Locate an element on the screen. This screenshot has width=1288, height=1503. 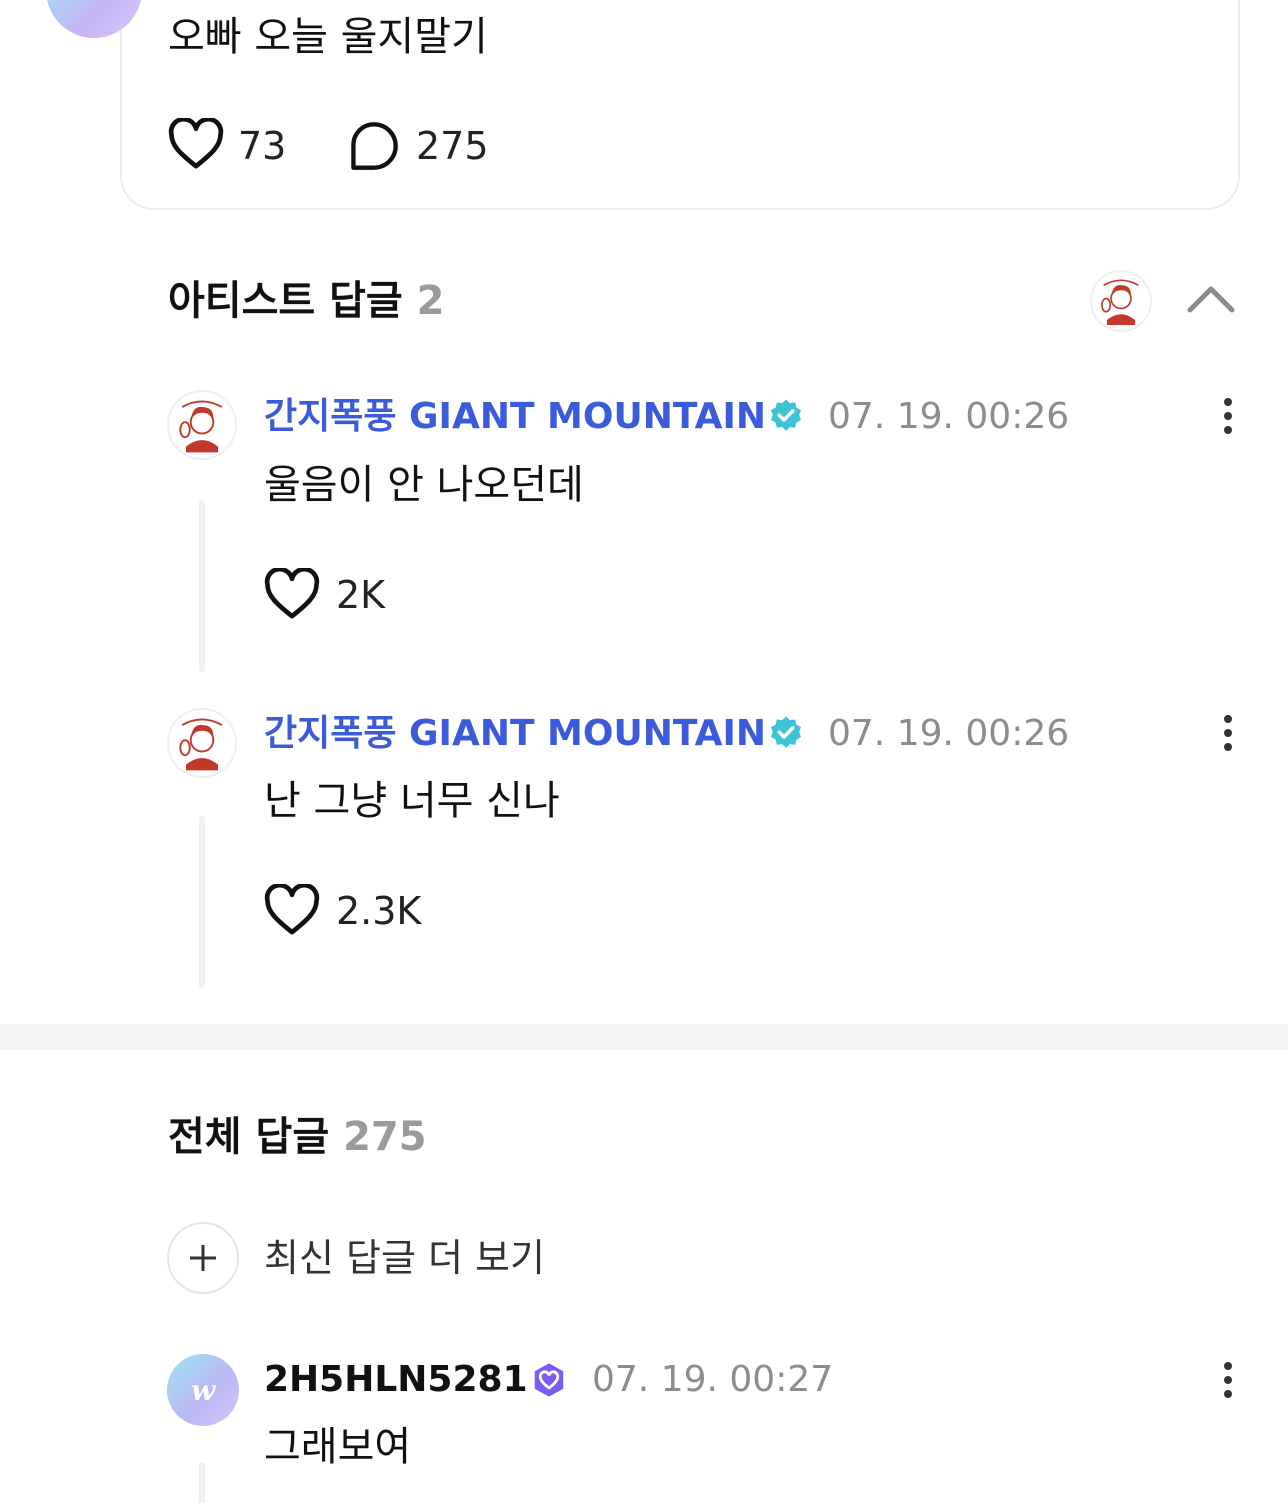
reply-text: 난 그냥 너무 신나 is located at coordinates (412, 801).